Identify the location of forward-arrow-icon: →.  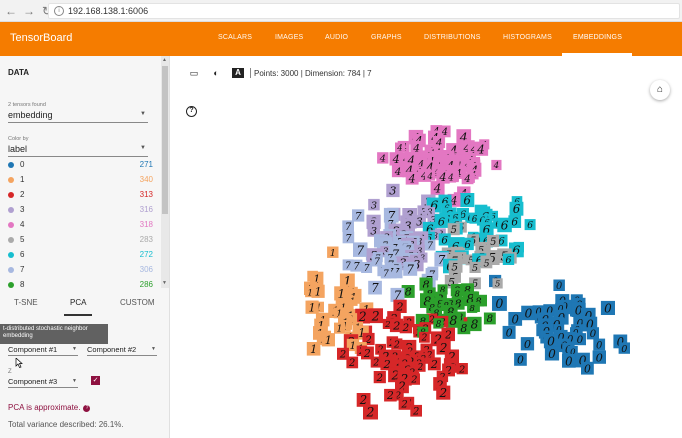
(29, 11).